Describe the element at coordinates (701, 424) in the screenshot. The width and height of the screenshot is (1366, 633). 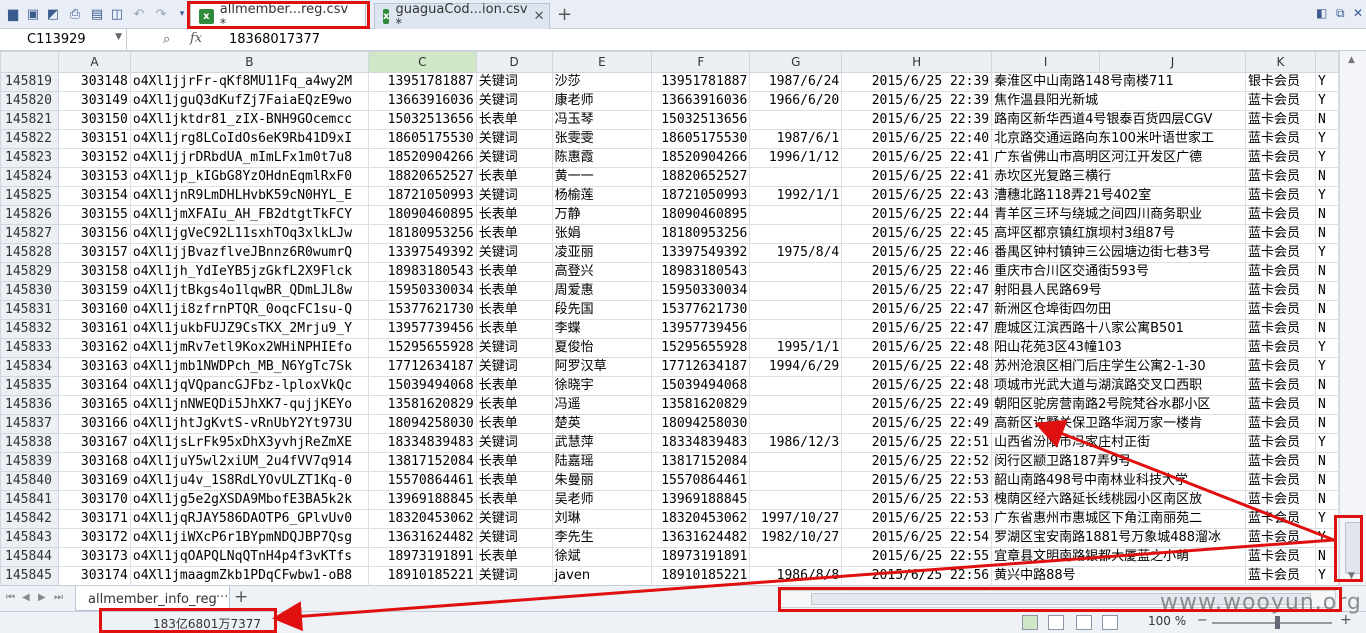
I see `cell-f: 18094258030` at that location.